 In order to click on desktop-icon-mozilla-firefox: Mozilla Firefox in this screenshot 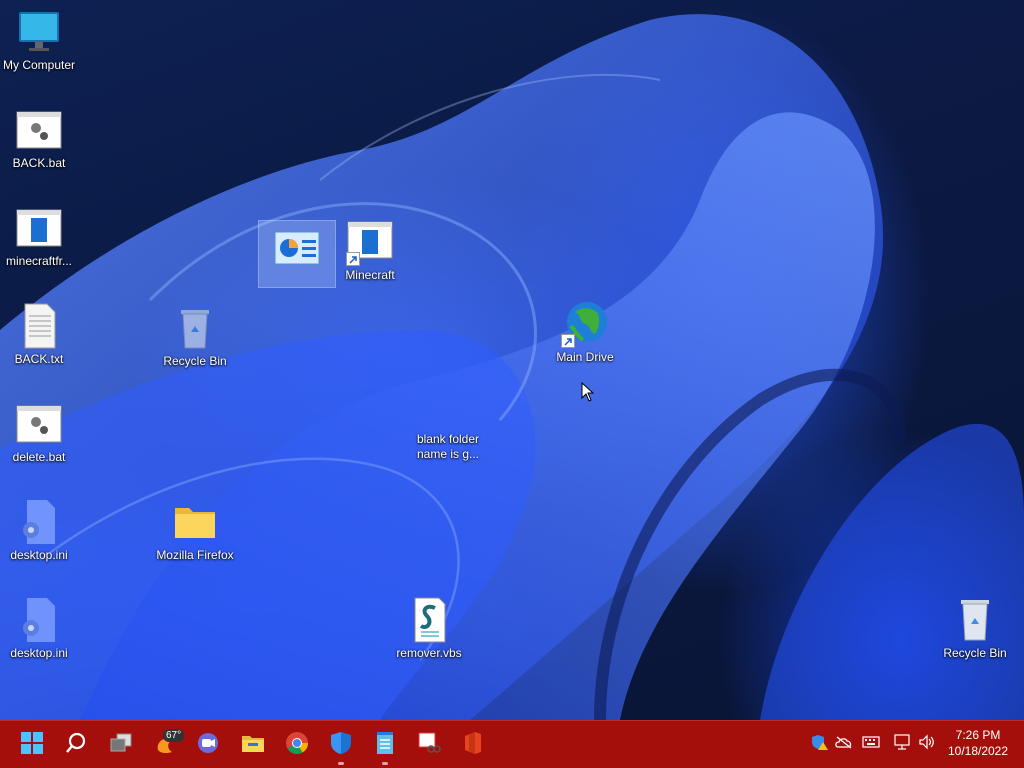, I will do `click(195, 530)`.